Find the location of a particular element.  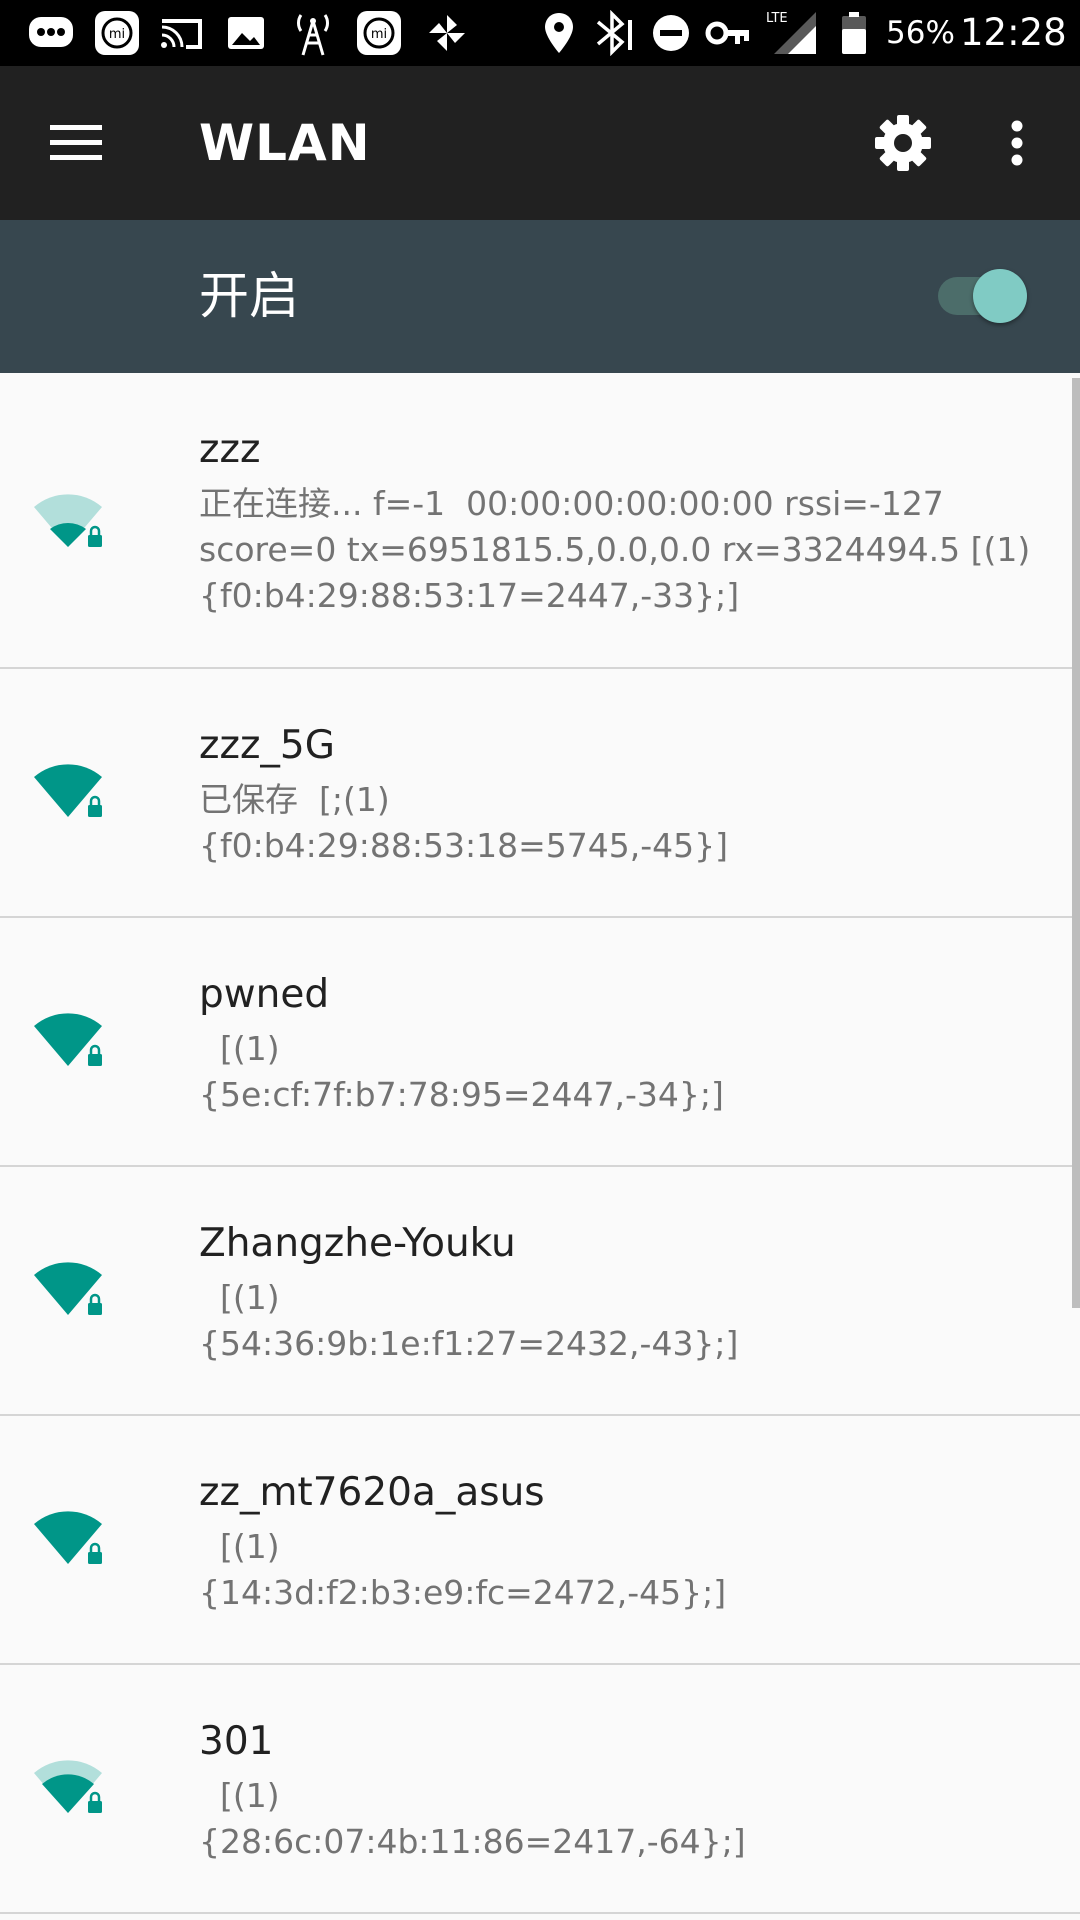

clock: 12:28 is located at coordinates (1013, 32).